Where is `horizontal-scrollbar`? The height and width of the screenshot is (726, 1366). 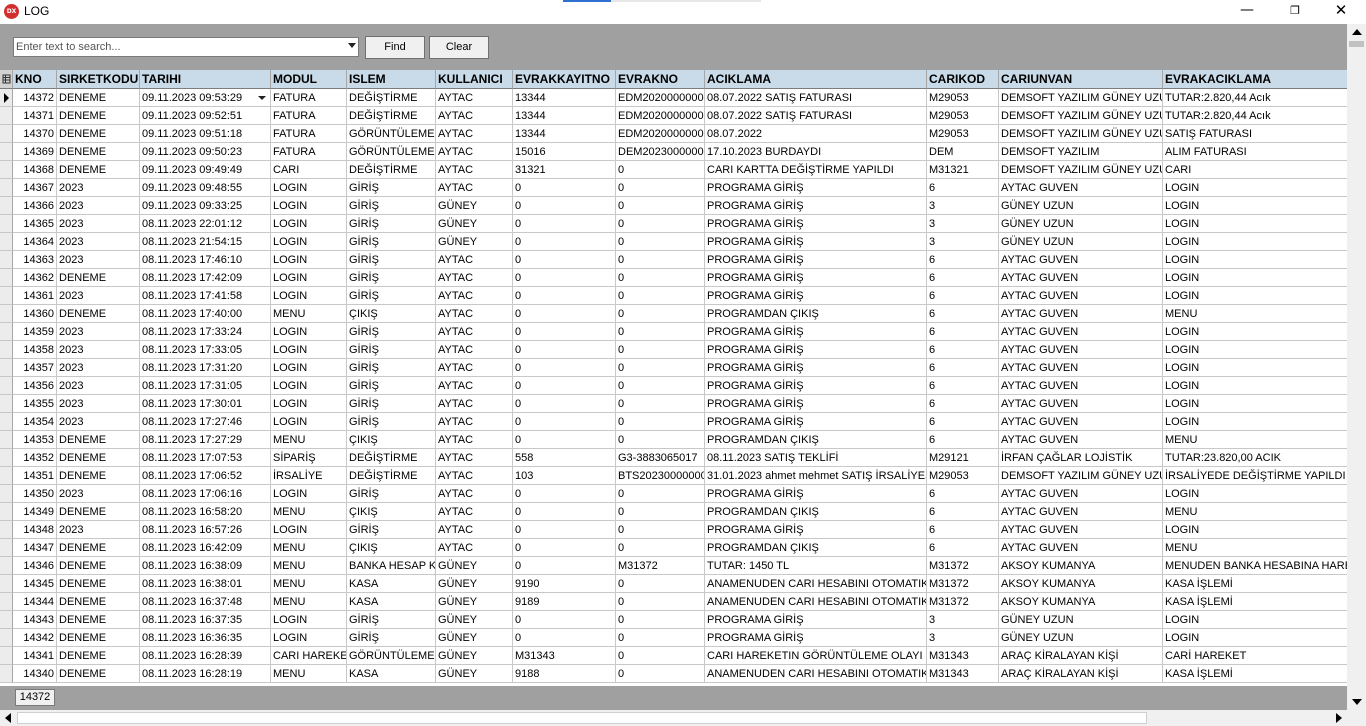 horizontal-scrollbar is located at coordinates (683, 718).